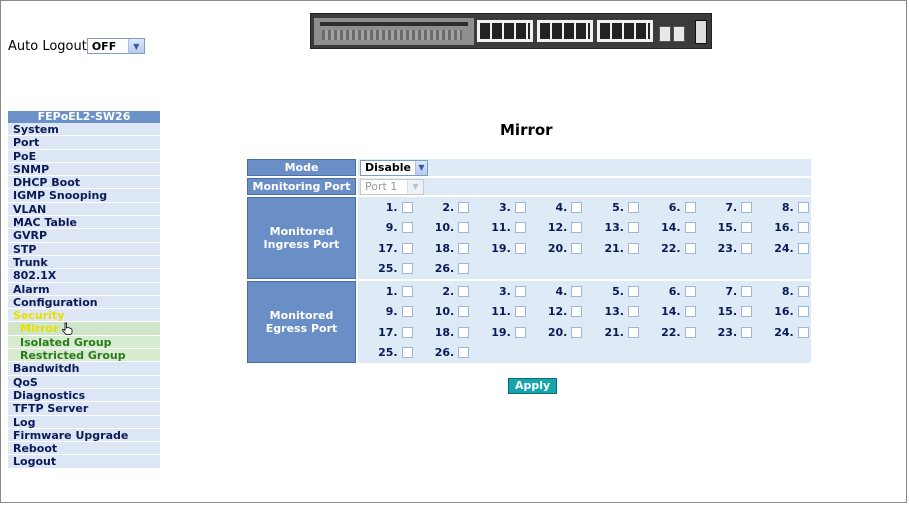 This screenshot has height=505, width=909. Describe the element at coordinates (84, 462) in the screenshot. I see `sidebar-item-logout: Logout` at that location.